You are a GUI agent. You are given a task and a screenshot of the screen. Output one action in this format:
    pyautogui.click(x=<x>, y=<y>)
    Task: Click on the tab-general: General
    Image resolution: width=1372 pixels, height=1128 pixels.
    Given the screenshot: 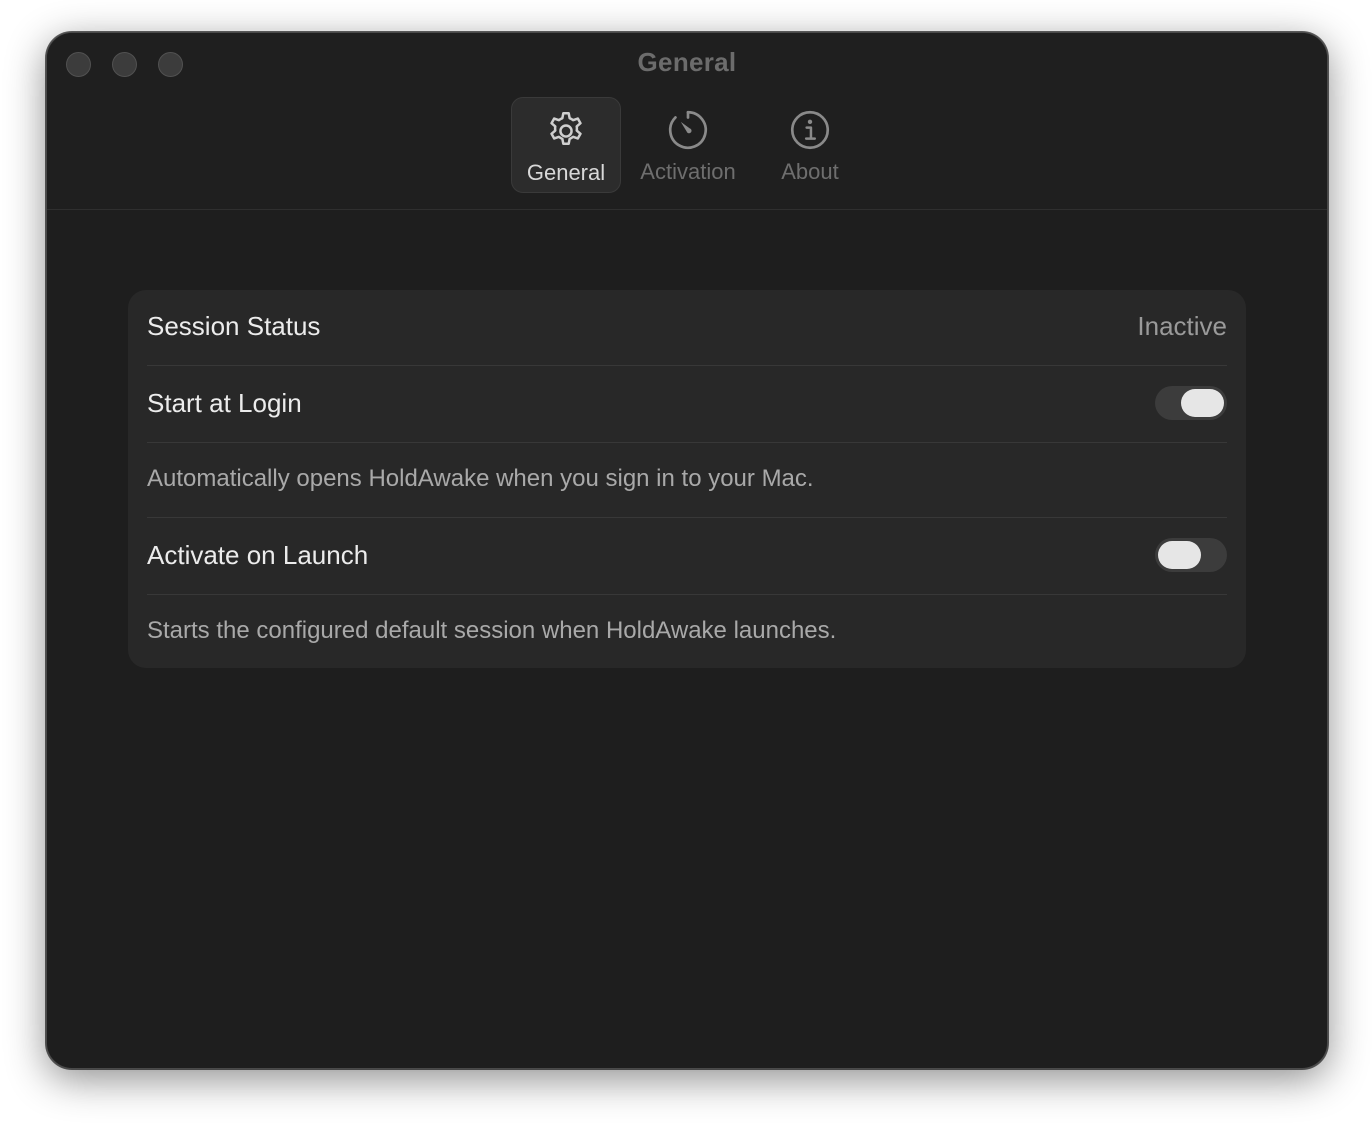 What is the action you would take?
    pyautogui.click(x=566, y=145)
    